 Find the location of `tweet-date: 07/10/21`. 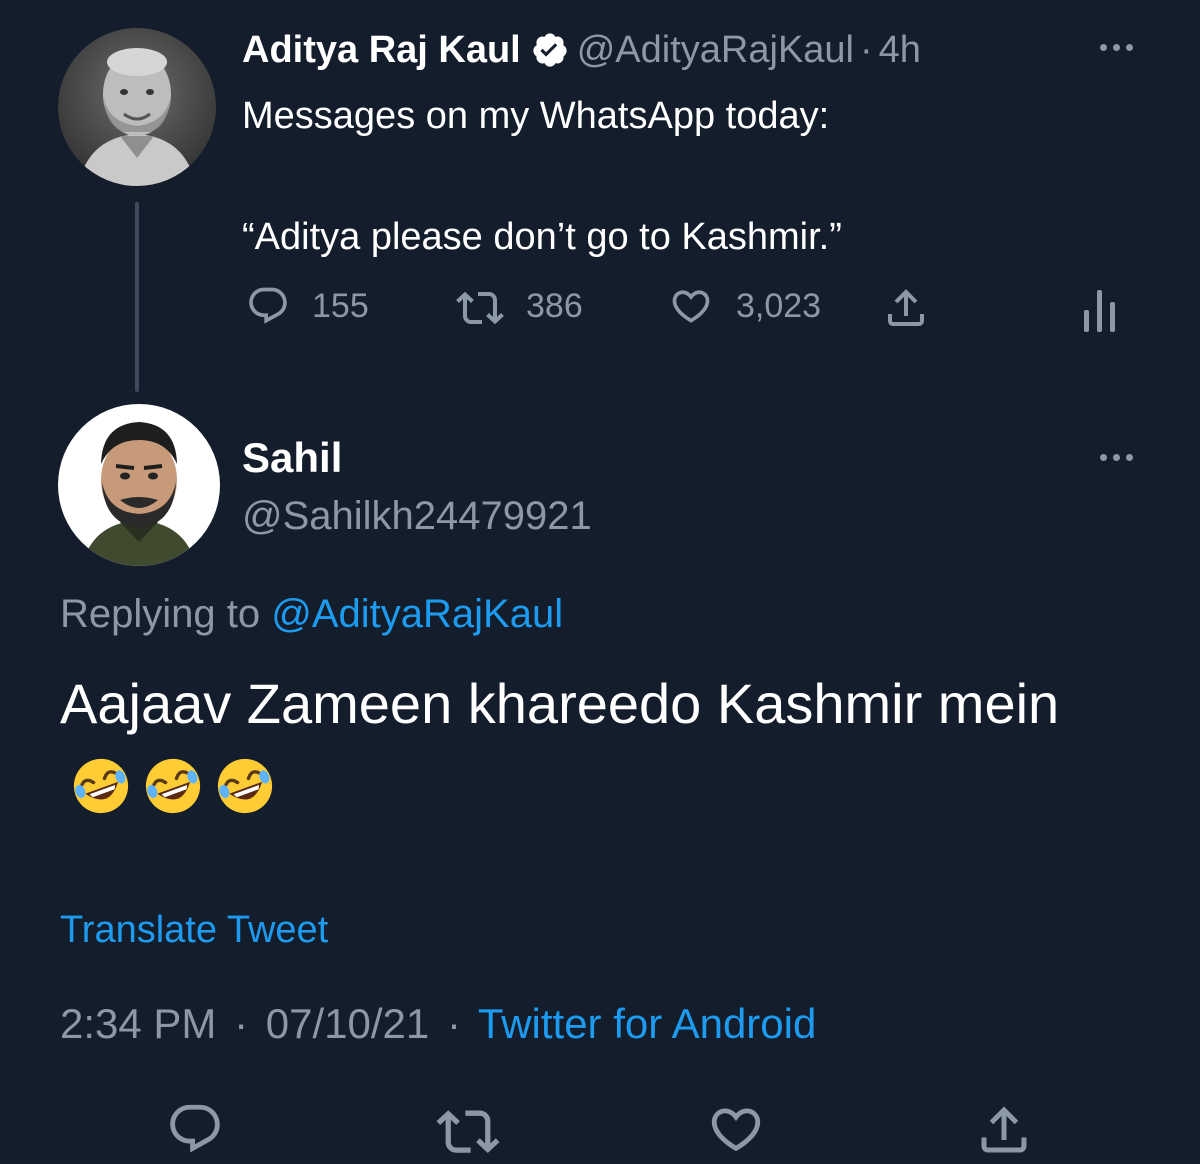

tweet-date: 07/10/21 is located at coordinates (348, 1023).